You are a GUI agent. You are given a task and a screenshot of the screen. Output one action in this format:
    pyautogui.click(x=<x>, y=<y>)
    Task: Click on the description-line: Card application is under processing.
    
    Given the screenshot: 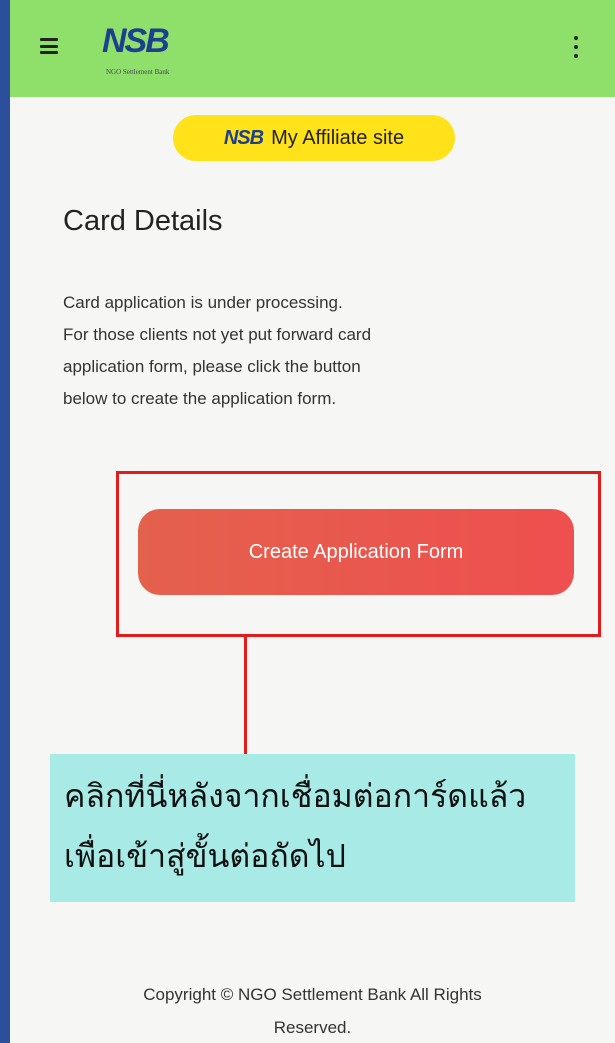 What is the action you would take?
    pyautogui.click(x=203, y=302)
    